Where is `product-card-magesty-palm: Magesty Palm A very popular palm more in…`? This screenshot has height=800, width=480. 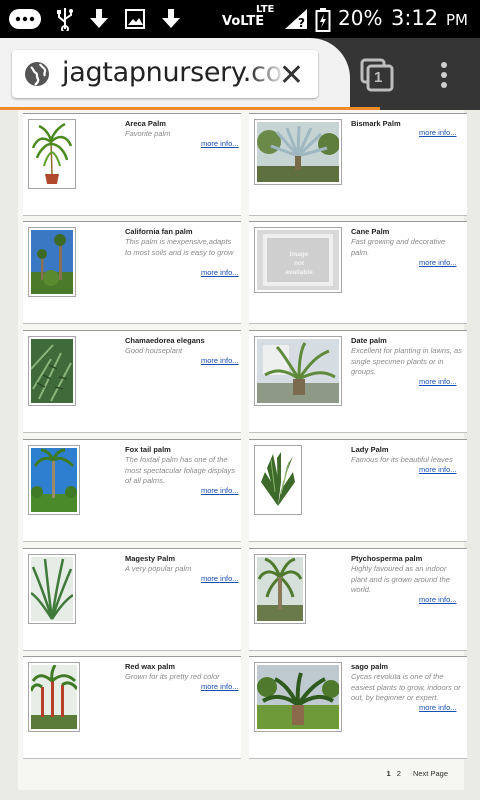 product-card-magesty-palm: Magesty Palm A very popular palm more in… is located at coordinates (132, 599).